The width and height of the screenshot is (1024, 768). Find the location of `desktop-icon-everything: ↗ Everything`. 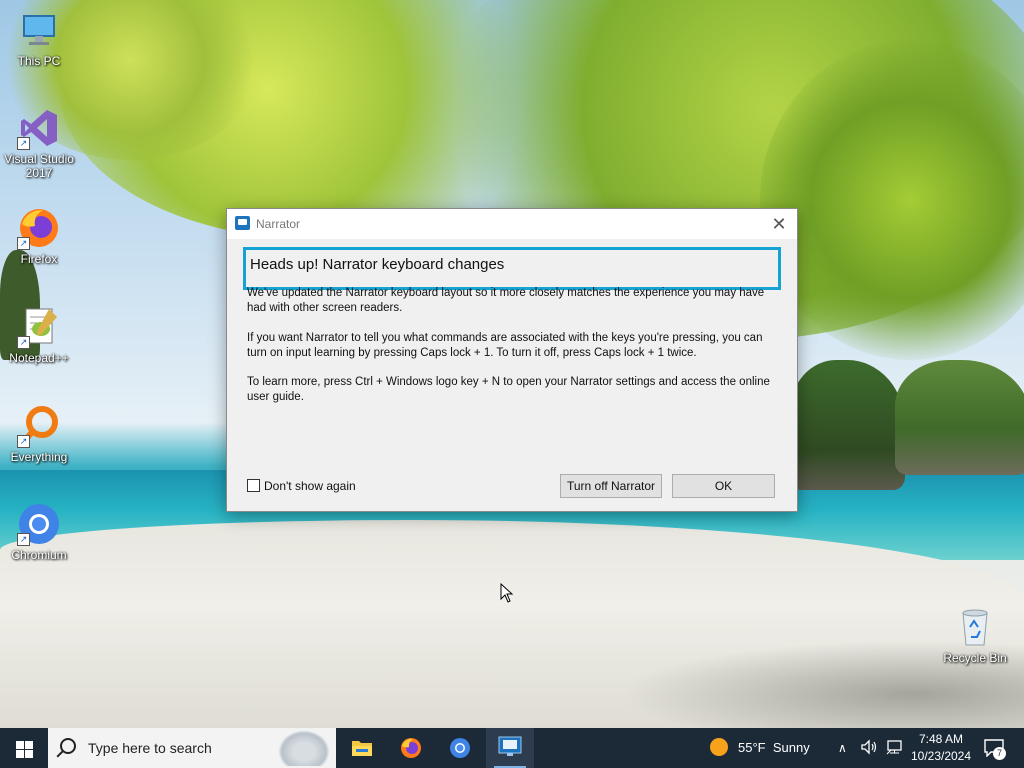

desktop-icon-everything: ↗ Everything is located at coordinates (39, 434).